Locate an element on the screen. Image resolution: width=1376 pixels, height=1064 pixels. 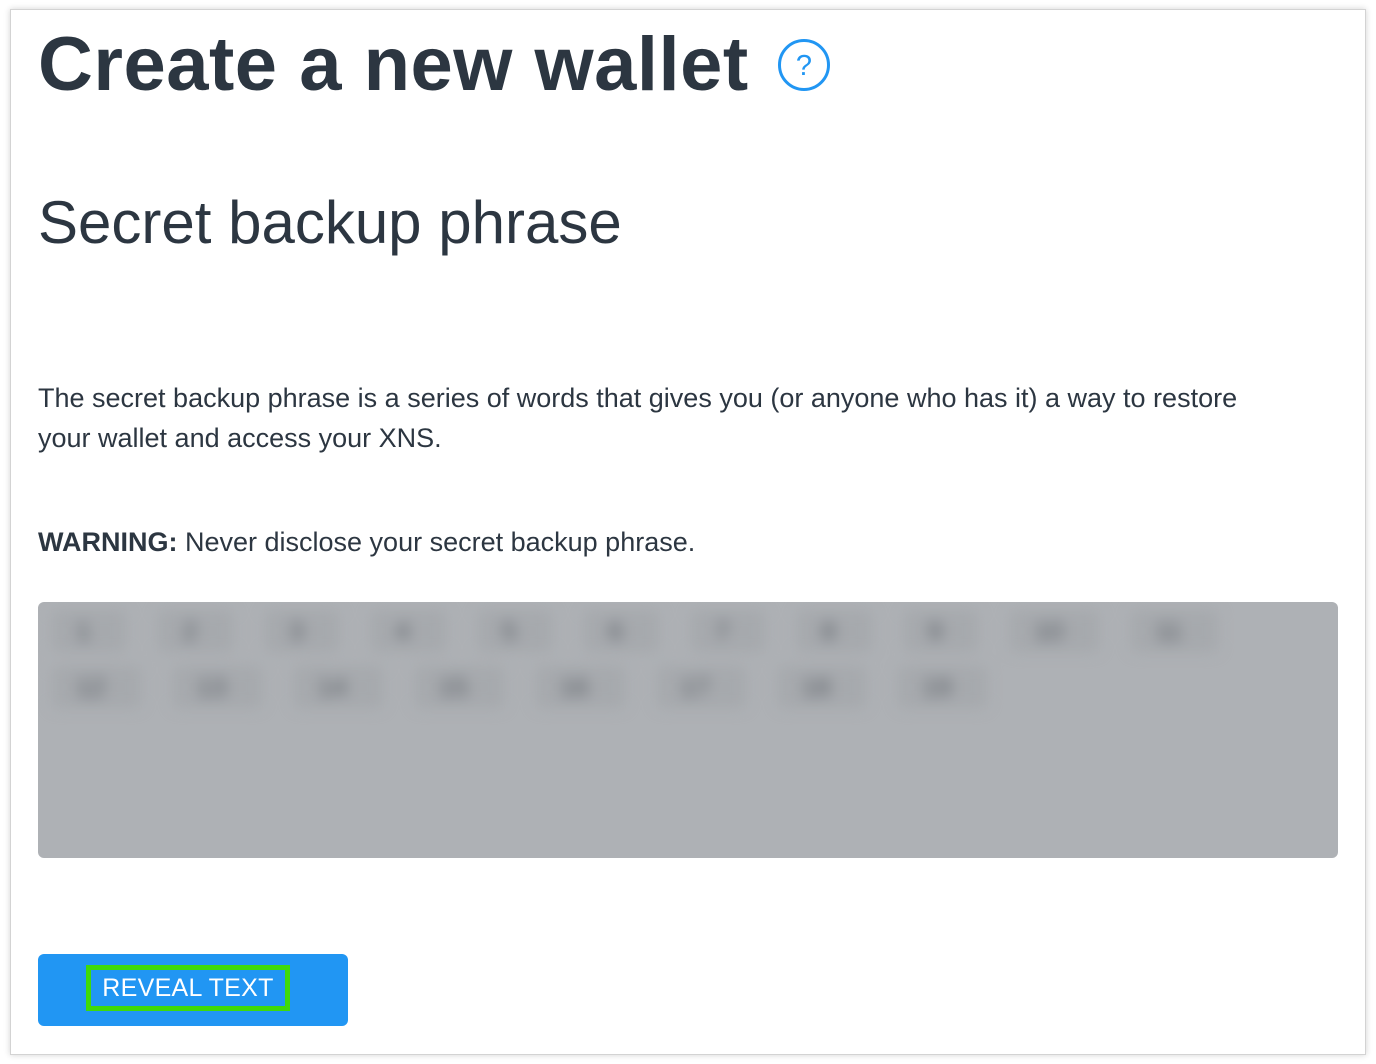
phrase-word-chip: 15 is located at coordinates (459, 687).